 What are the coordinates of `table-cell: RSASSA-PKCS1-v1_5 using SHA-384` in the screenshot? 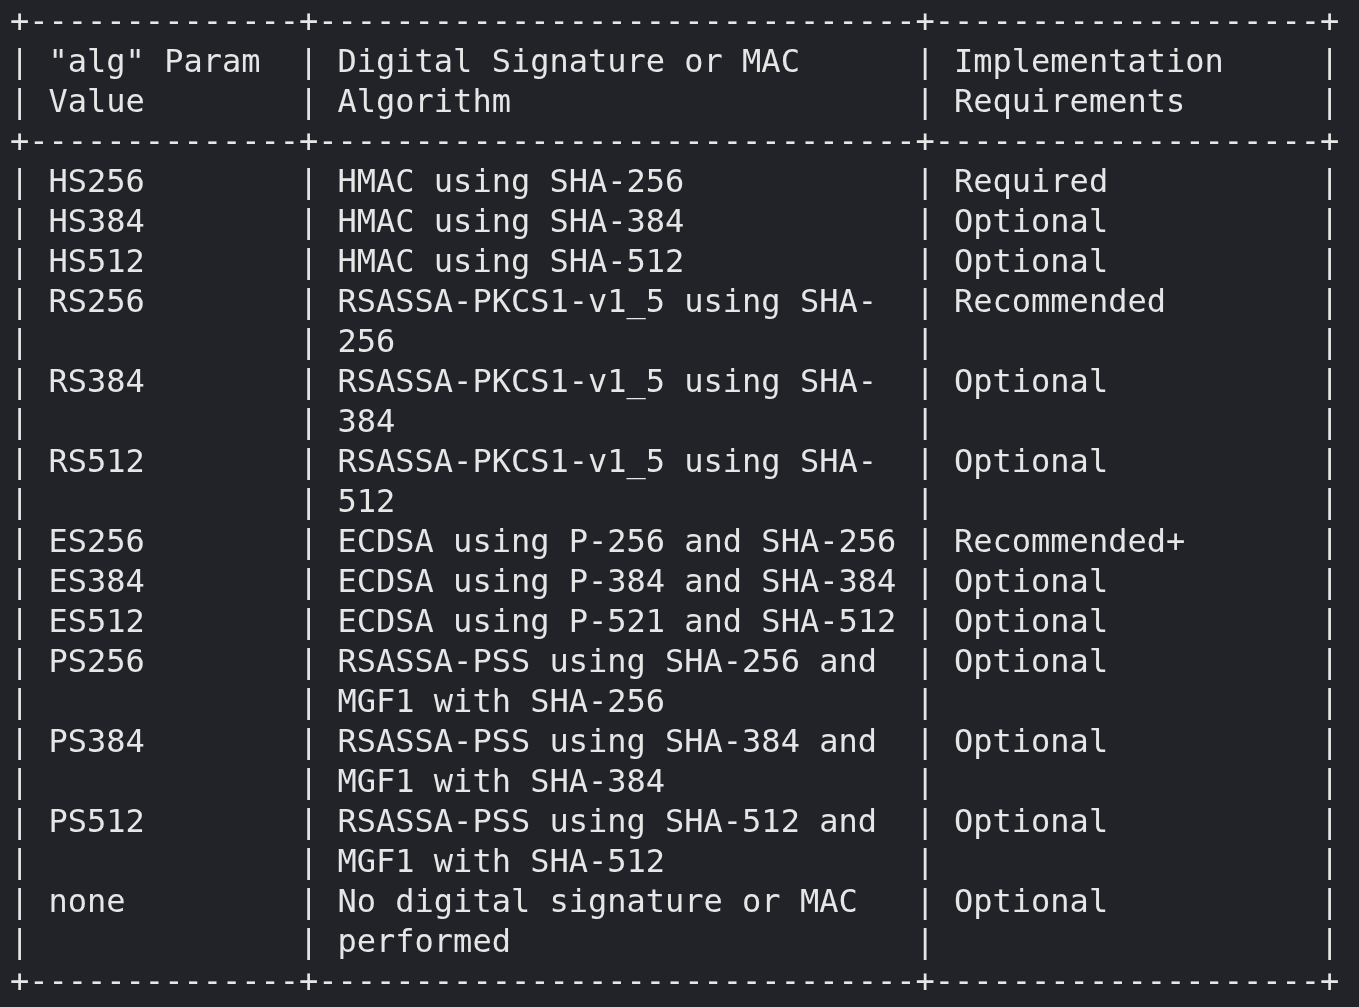 It's located at (607, 401).